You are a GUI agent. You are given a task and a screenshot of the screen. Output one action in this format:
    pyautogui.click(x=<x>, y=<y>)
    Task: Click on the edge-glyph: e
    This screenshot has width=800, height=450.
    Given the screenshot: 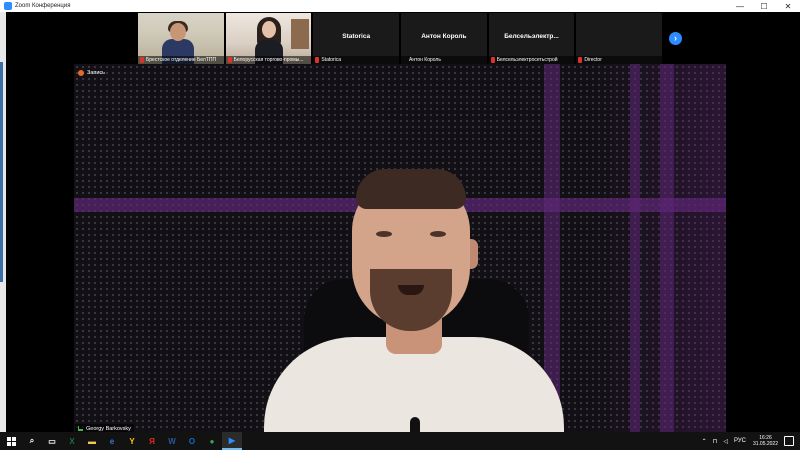 What is the action you would take?
    pyautogui.click(x=112, y=441)
    